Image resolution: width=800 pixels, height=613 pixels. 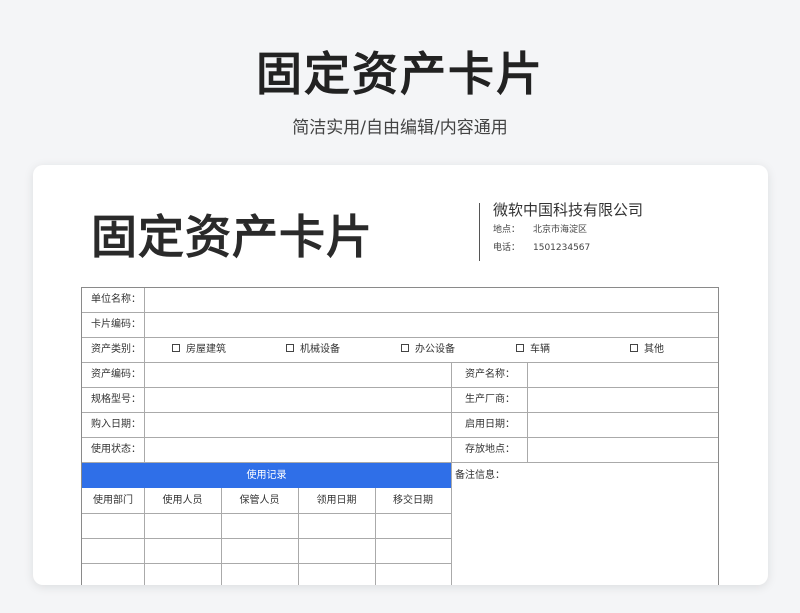 I want to click on column-transfer-date: 移交日期, so click(x=413, y=500).